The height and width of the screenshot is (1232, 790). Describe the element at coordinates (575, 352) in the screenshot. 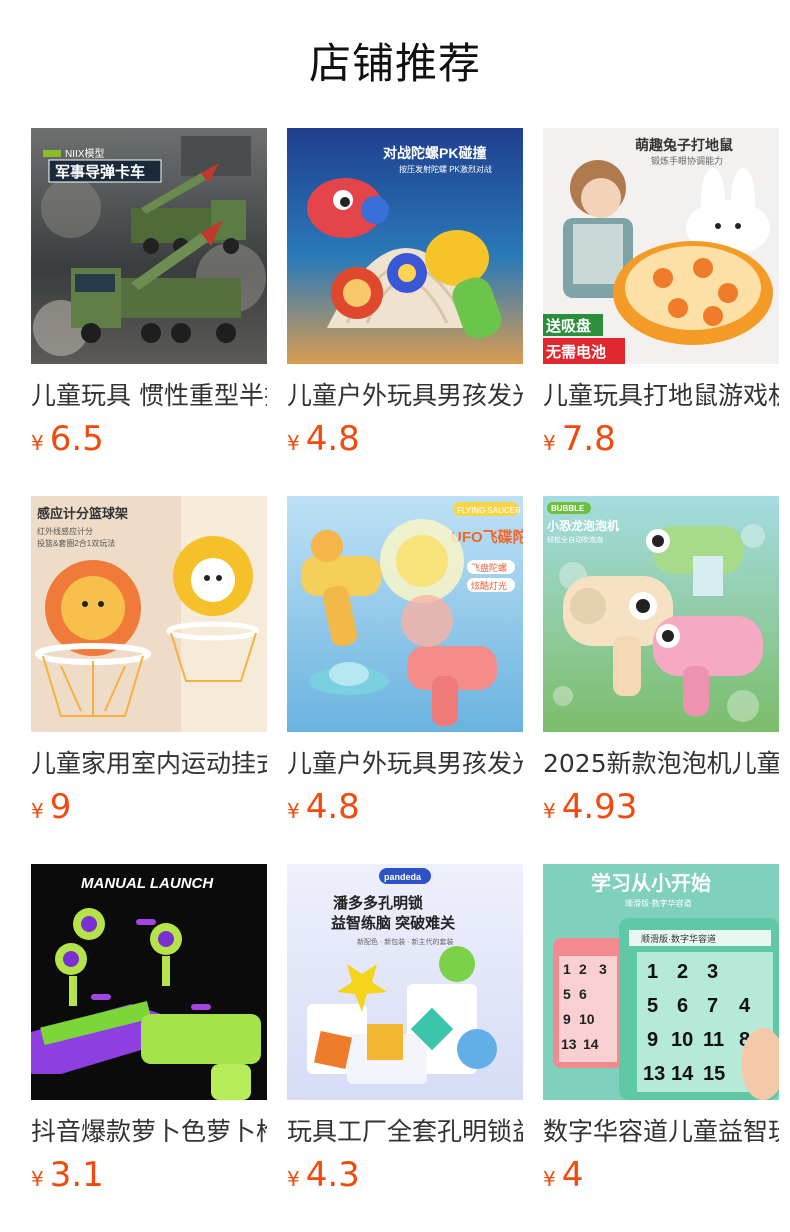

I see `svg-text: 无需电池` at that location.